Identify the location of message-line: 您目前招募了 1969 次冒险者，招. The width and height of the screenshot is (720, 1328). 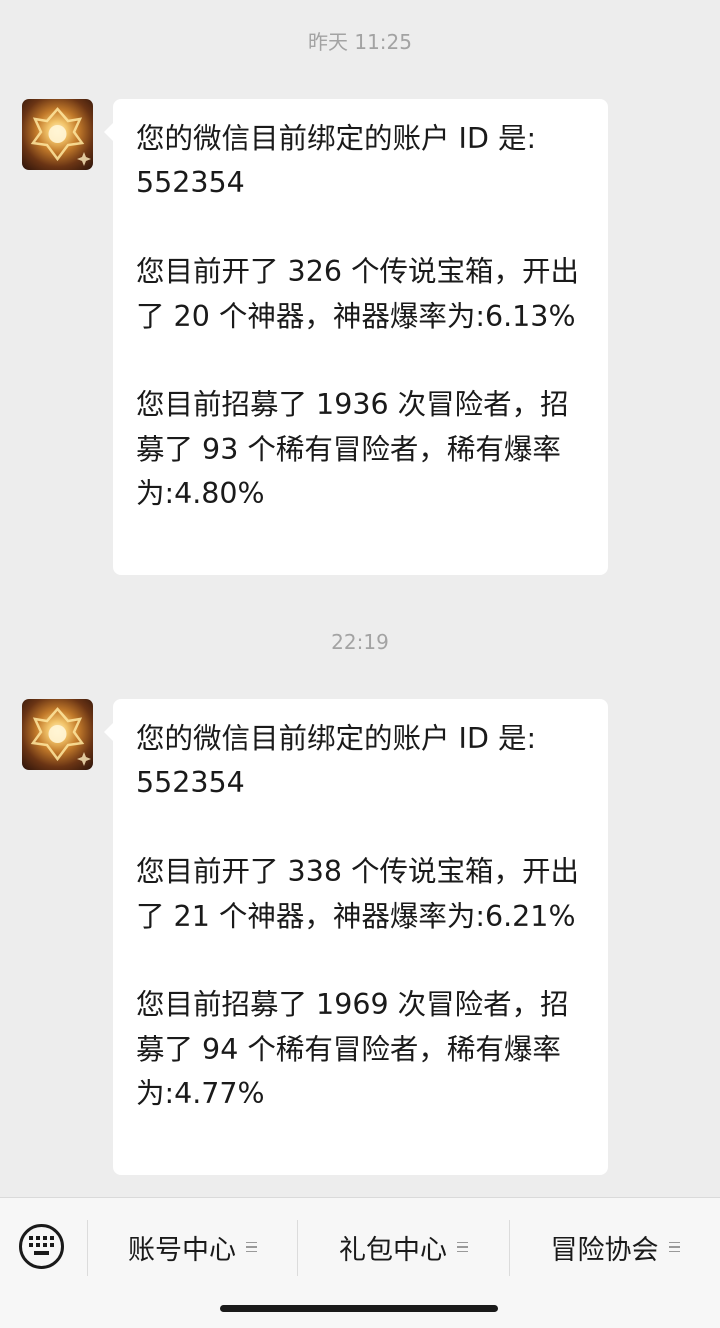
(352, 1005).